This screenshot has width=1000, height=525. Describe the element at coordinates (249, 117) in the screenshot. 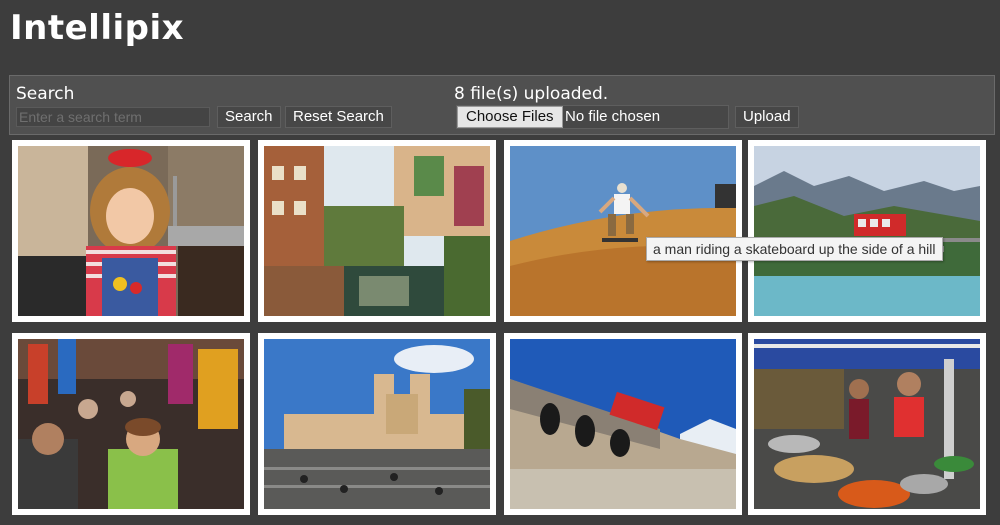

I see `search-button: Search` at that location.